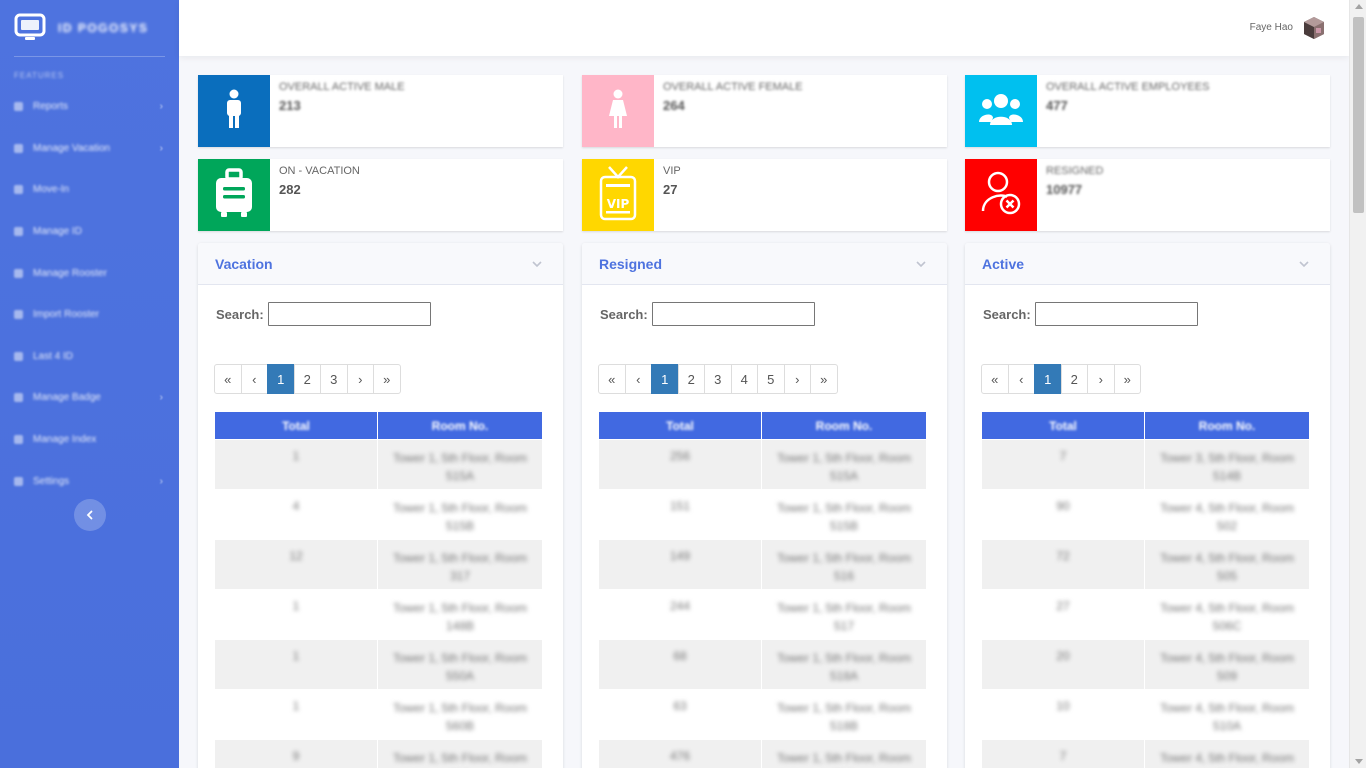  What do you see at coordinates (1227, 464) in the screenshot?
I see `room-cell: Tower 3, 5th Floor, Room 514B` at bounding box center [1227, 464].